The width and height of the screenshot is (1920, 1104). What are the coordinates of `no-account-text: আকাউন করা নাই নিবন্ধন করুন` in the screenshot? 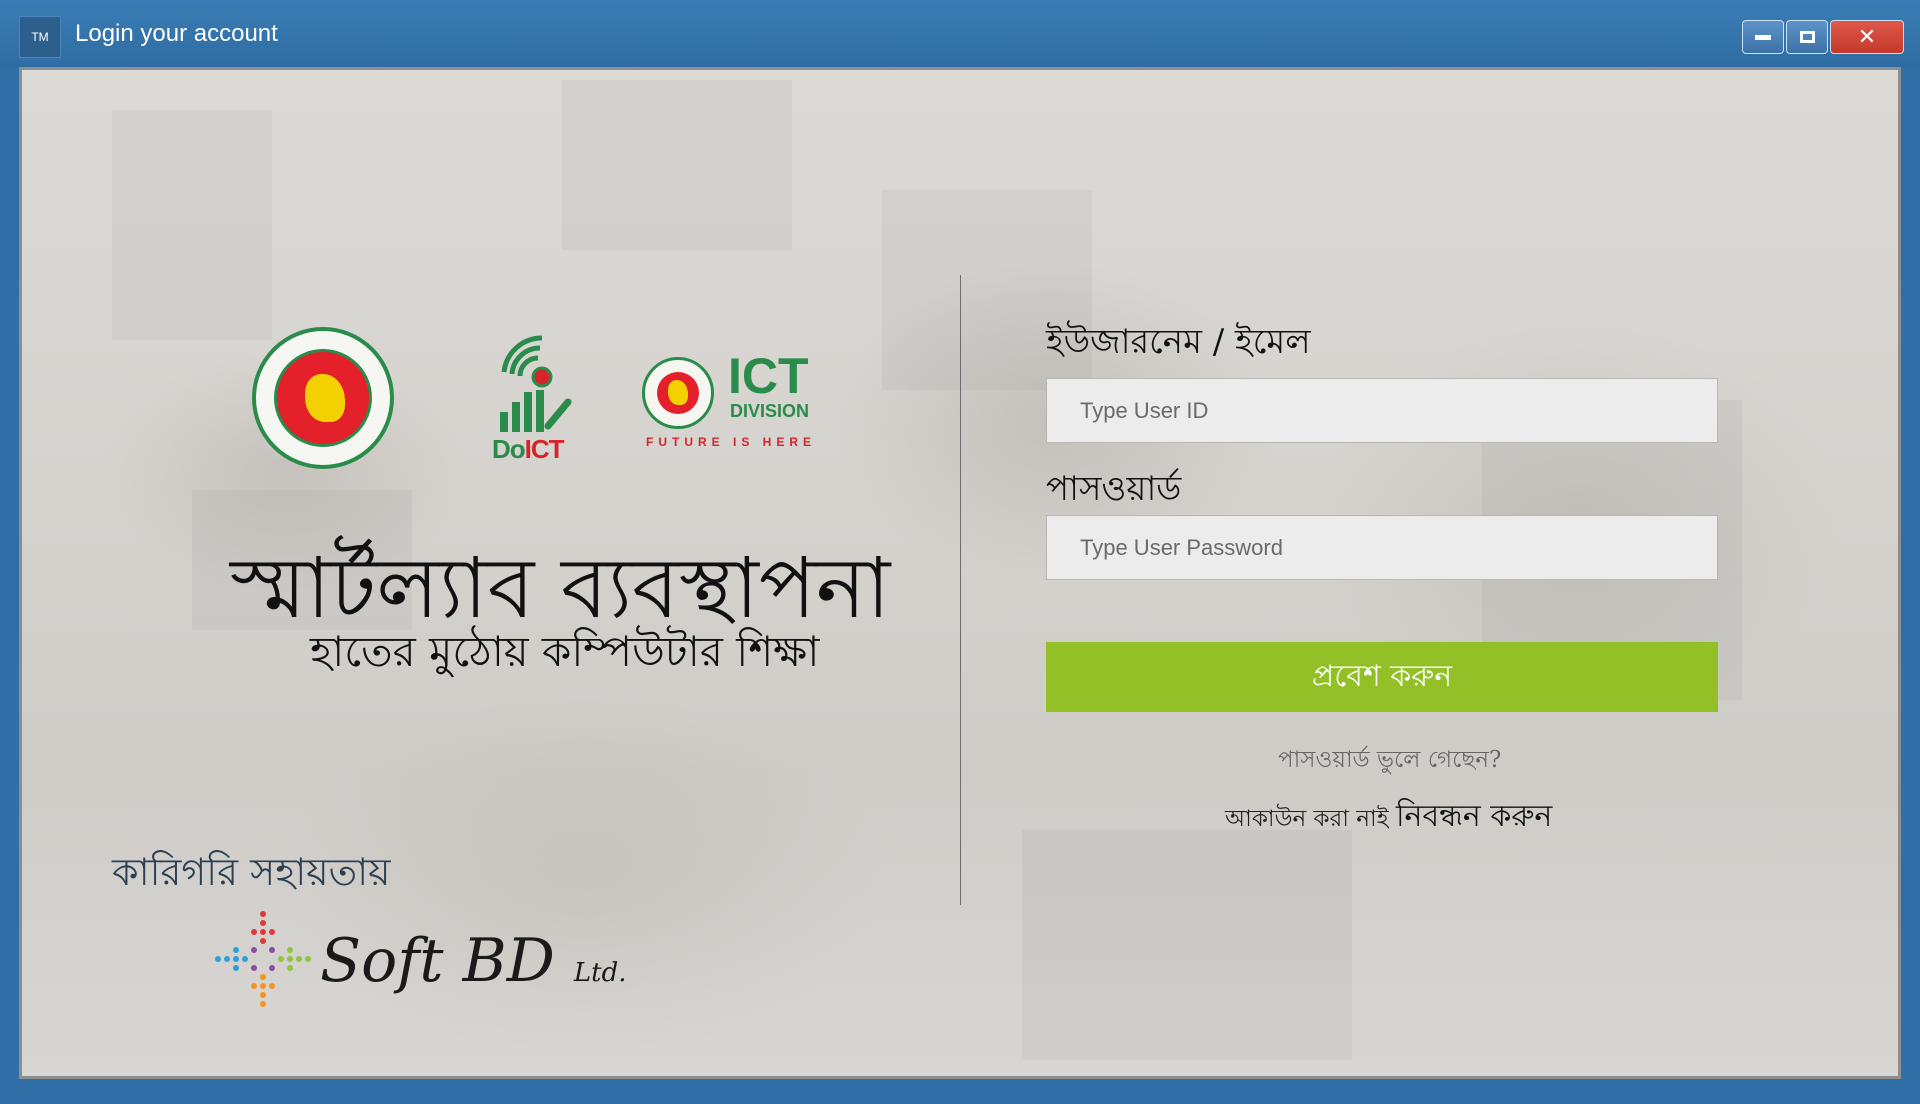 It's located at (1388, 817).